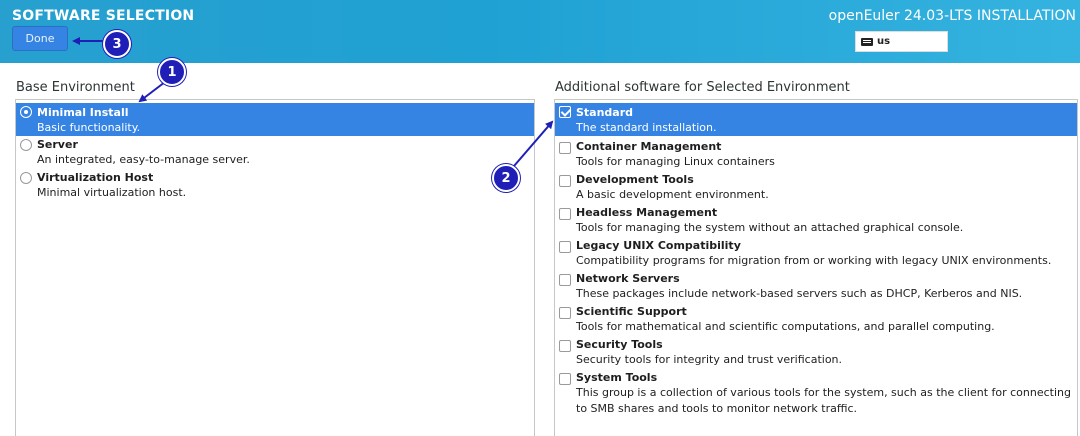 The image size is (1080, 436). What do you see at coordinates (143, 159) in the screenshot?
I see `environment-description: An integrated, easy-to-manage server.` at bounding box center [143, 159].